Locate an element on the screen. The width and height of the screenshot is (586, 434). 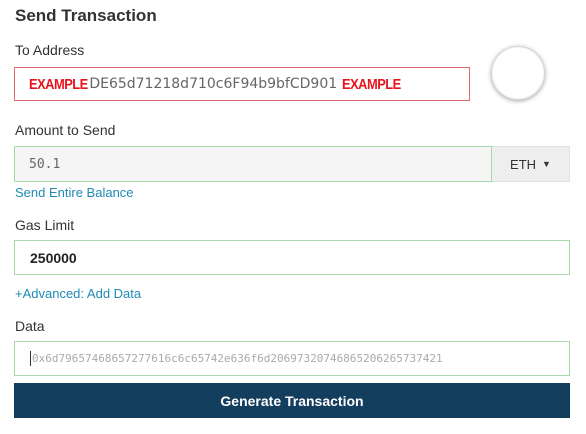
send-entire-balance-link: Send Entire Balance is located at coordinates (74, 192).